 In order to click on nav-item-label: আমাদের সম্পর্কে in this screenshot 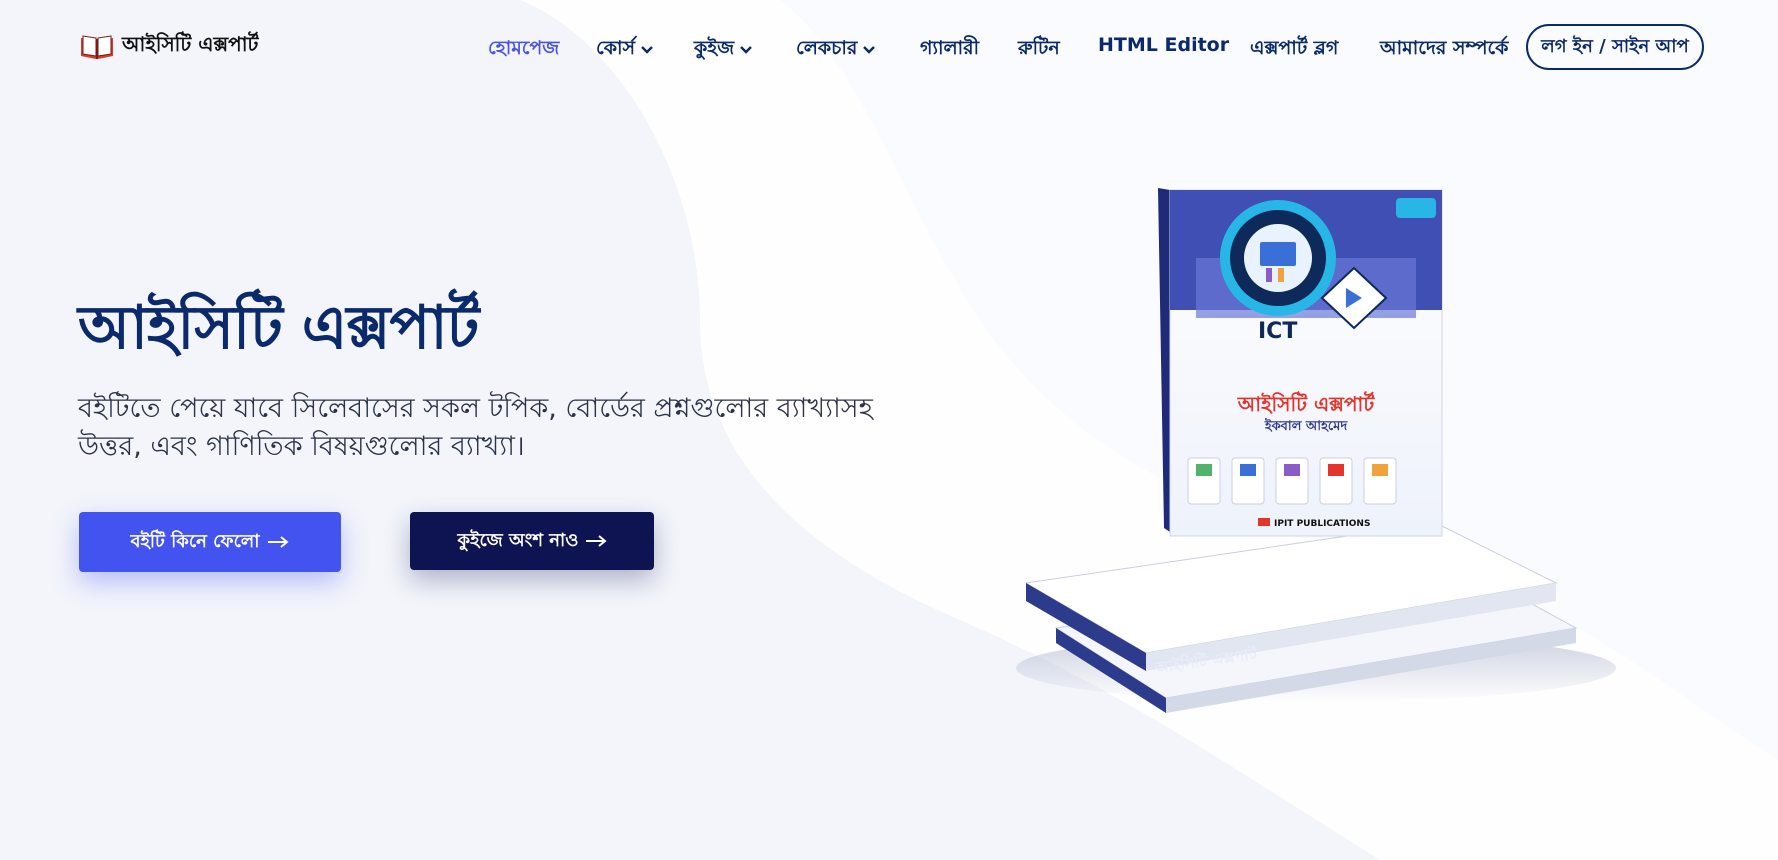, I will do `click(1444, 48)`.